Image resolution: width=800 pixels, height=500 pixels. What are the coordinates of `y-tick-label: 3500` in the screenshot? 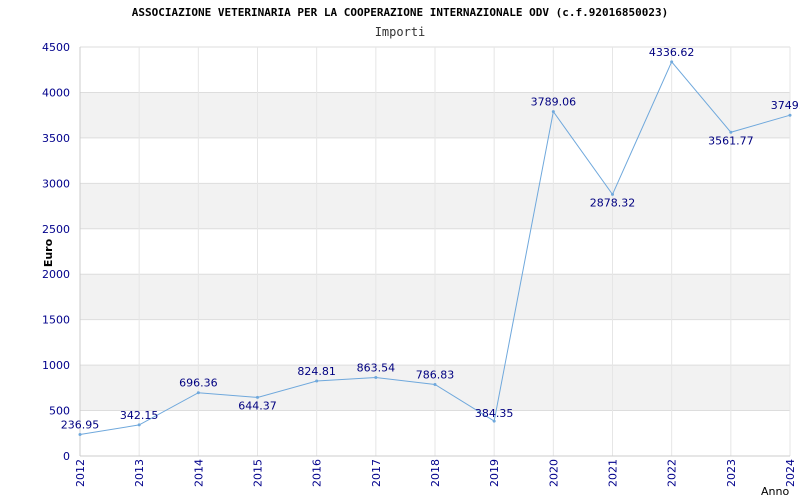 It's located at (56, 138).